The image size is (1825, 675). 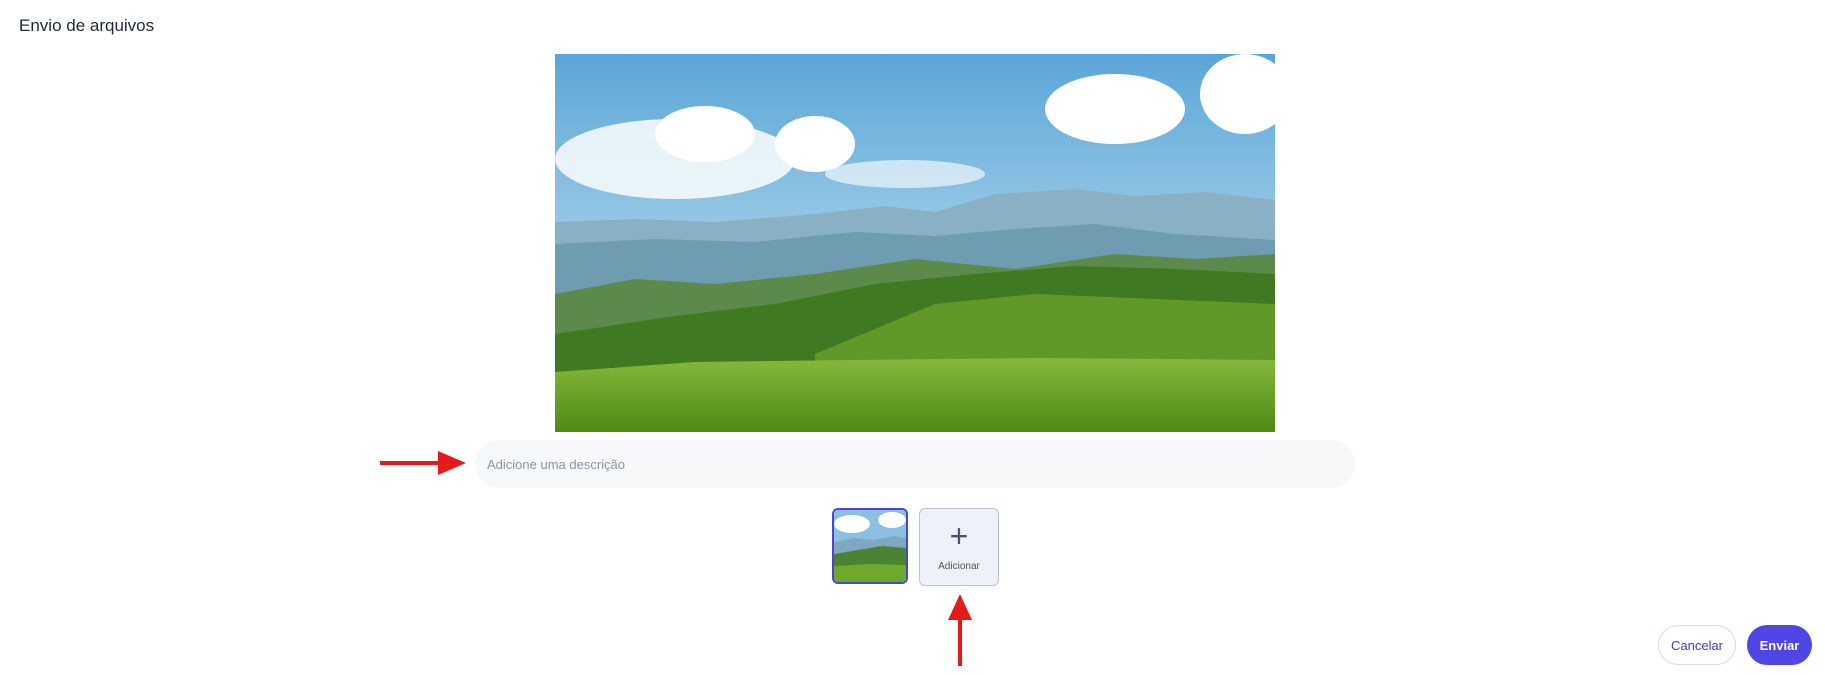 What do you see at coordinates (960, 630) in the screenshot?
I see `annotation-arrow-up-icon` at bounding box center [960, 630].